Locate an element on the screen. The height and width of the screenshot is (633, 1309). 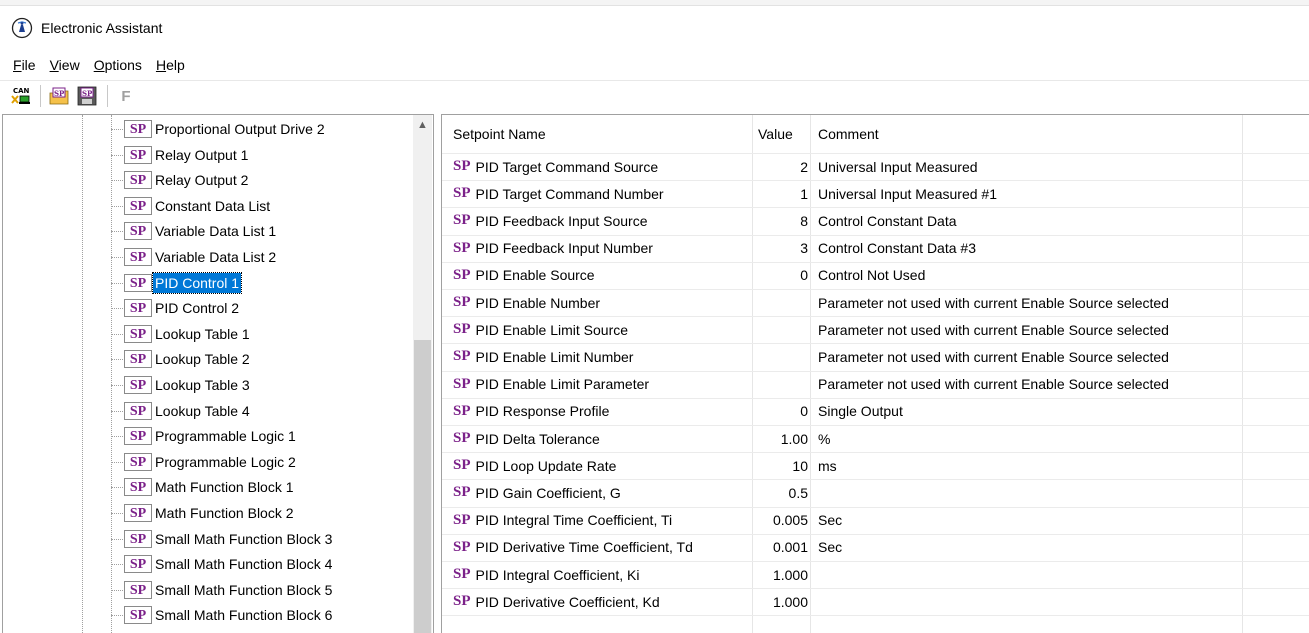
table-row: SP PID Integral Coefficient, Ki 1.000 is located at coordinates (875, 574).